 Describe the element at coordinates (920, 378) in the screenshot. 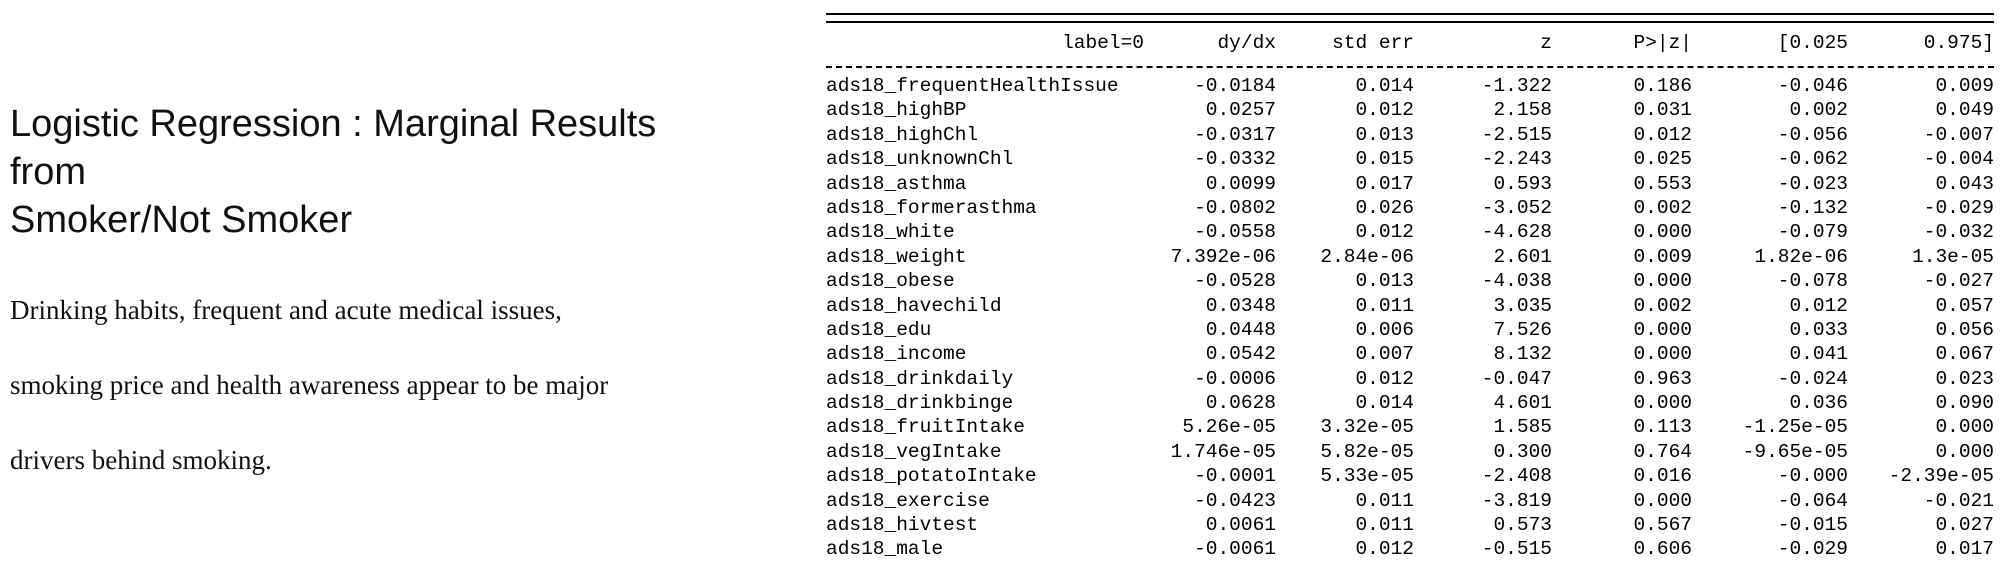

I see `row-name: ads18_drinkdaily` at that location.